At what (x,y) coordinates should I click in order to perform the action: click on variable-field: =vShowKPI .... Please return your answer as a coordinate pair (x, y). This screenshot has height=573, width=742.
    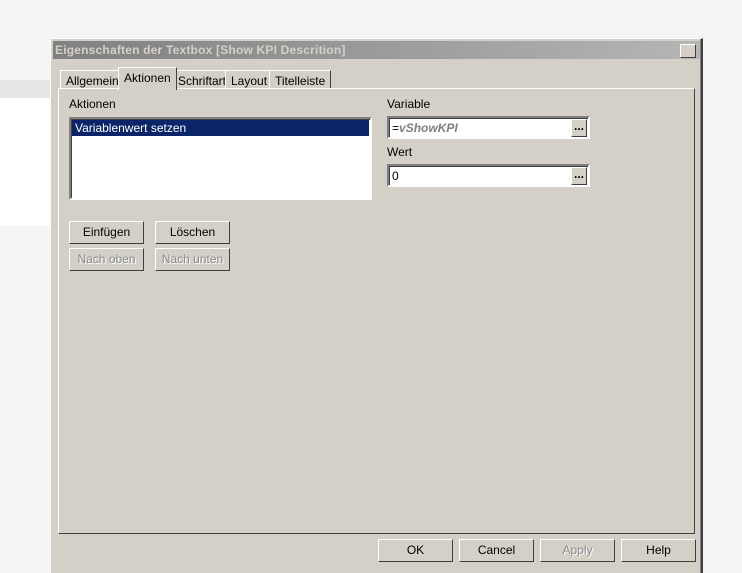
    Looking at the image, I should click on (488, 127).